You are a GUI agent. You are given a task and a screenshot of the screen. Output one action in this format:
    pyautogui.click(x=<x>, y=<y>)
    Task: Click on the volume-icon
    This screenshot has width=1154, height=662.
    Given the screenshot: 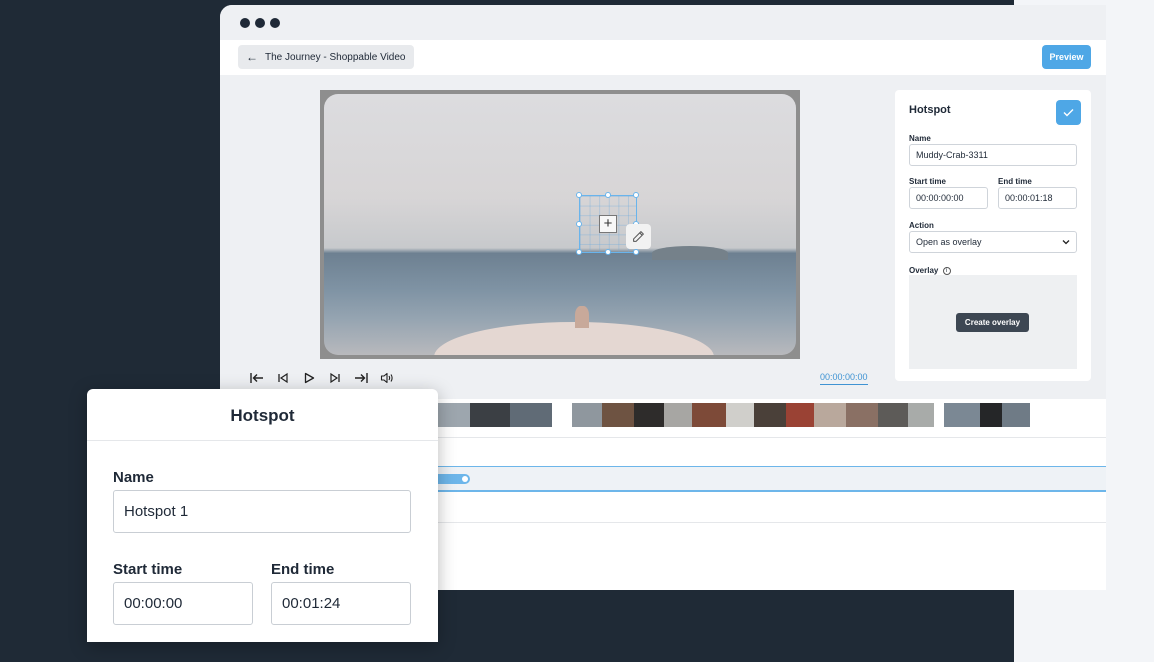 What is the action you would take?
    pyautogui.click(x=387, y=378)
    